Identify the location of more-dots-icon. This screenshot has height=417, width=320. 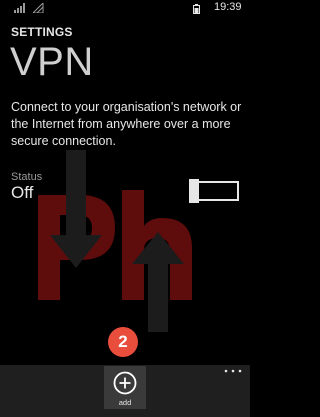
(233, 371).